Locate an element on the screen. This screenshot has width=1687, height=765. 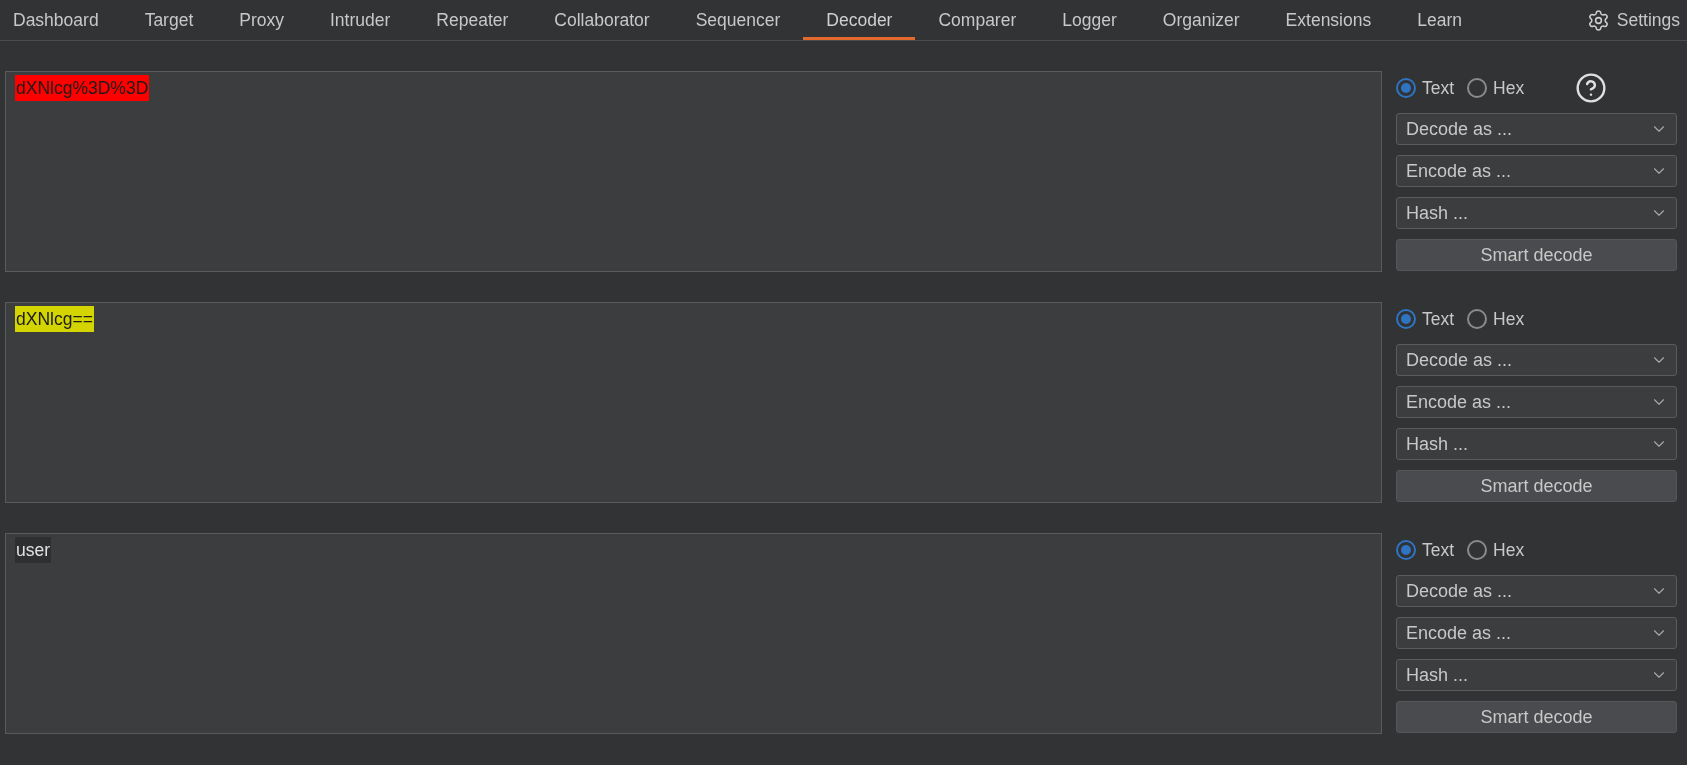
tab: Extensions is located at coordinates (1328, 20).